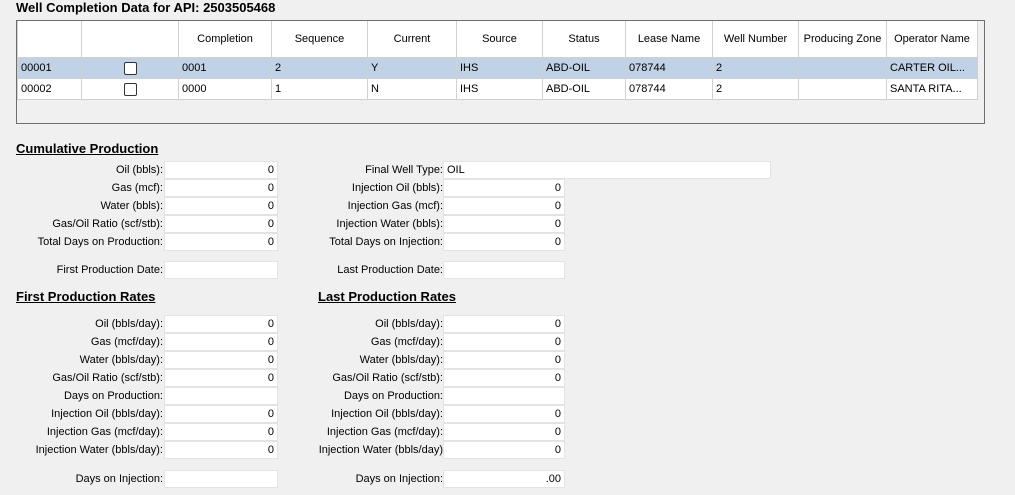  I want to click on cum-oil-field: 0, so click(221, 170).